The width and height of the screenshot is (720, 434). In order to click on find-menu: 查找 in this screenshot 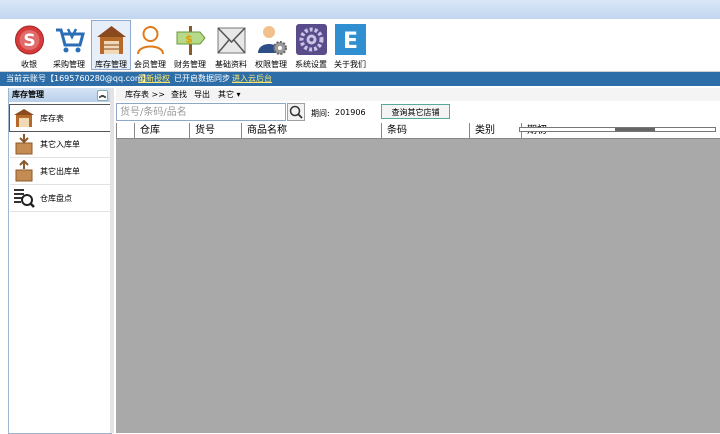, I will do `click(179, 94)`.